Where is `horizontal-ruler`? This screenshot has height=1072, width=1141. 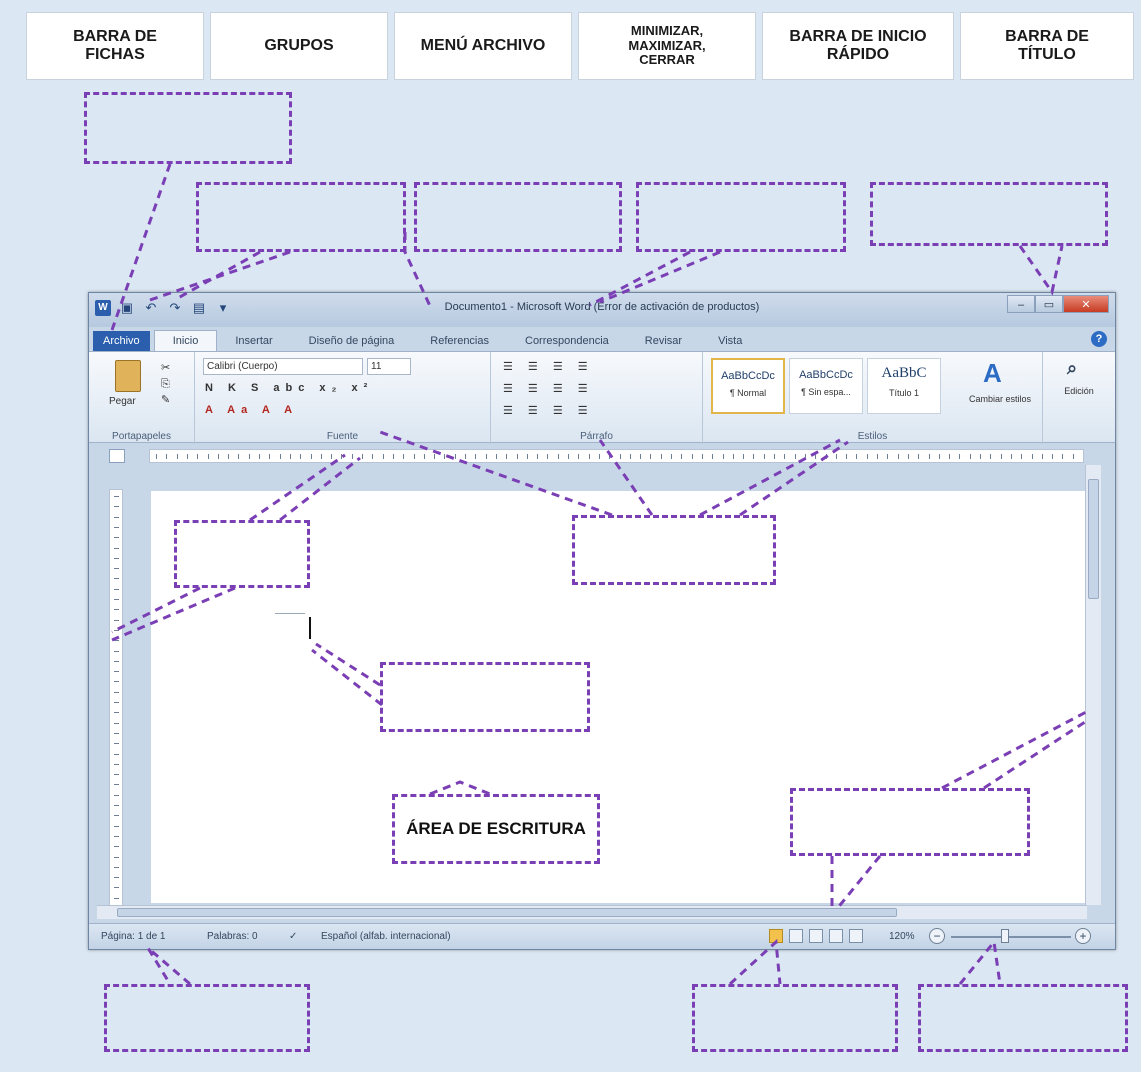
horizontal-ruler is located at coordinates (616, 456).